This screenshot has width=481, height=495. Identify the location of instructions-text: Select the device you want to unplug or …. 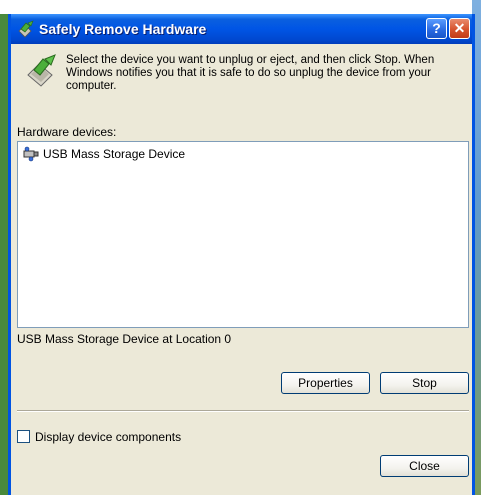
(250, 73).